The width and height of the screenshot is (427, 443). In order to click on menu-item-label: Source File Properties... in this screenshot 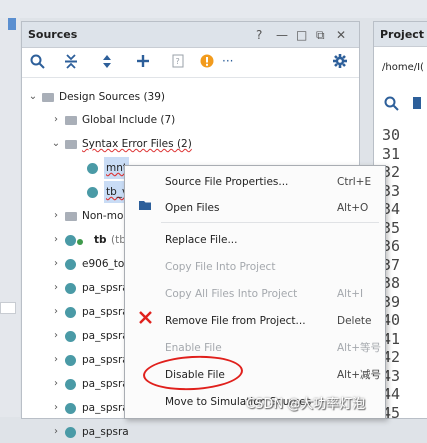, I will do `click(227, 182)`.